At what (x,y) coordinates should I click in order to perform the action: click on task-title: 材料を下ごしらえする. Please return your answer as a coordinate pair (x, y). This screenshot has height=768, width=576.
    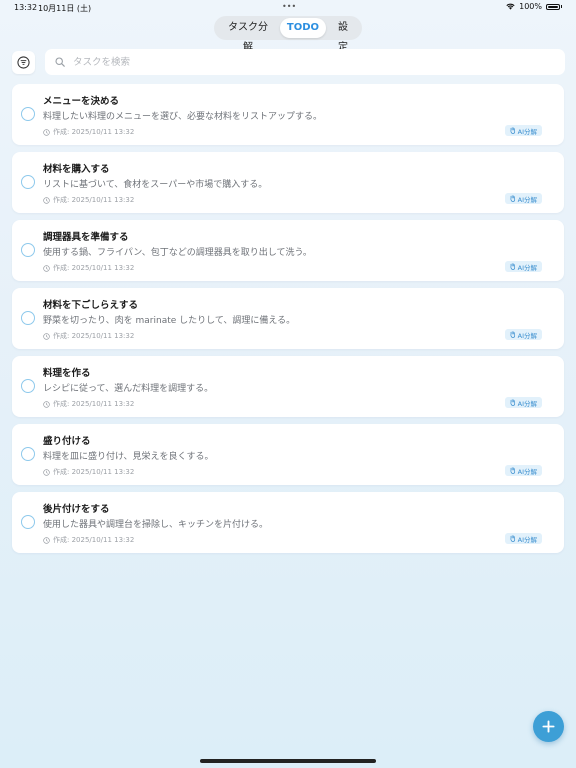
    Looking at the image, I should click on (91, 305).